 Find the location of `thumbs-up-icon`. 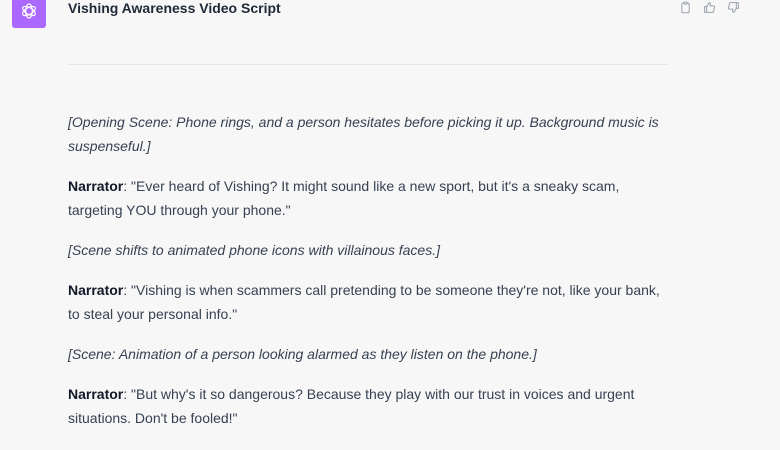

thumbs-up-icon is located at coordinates (709, 7).